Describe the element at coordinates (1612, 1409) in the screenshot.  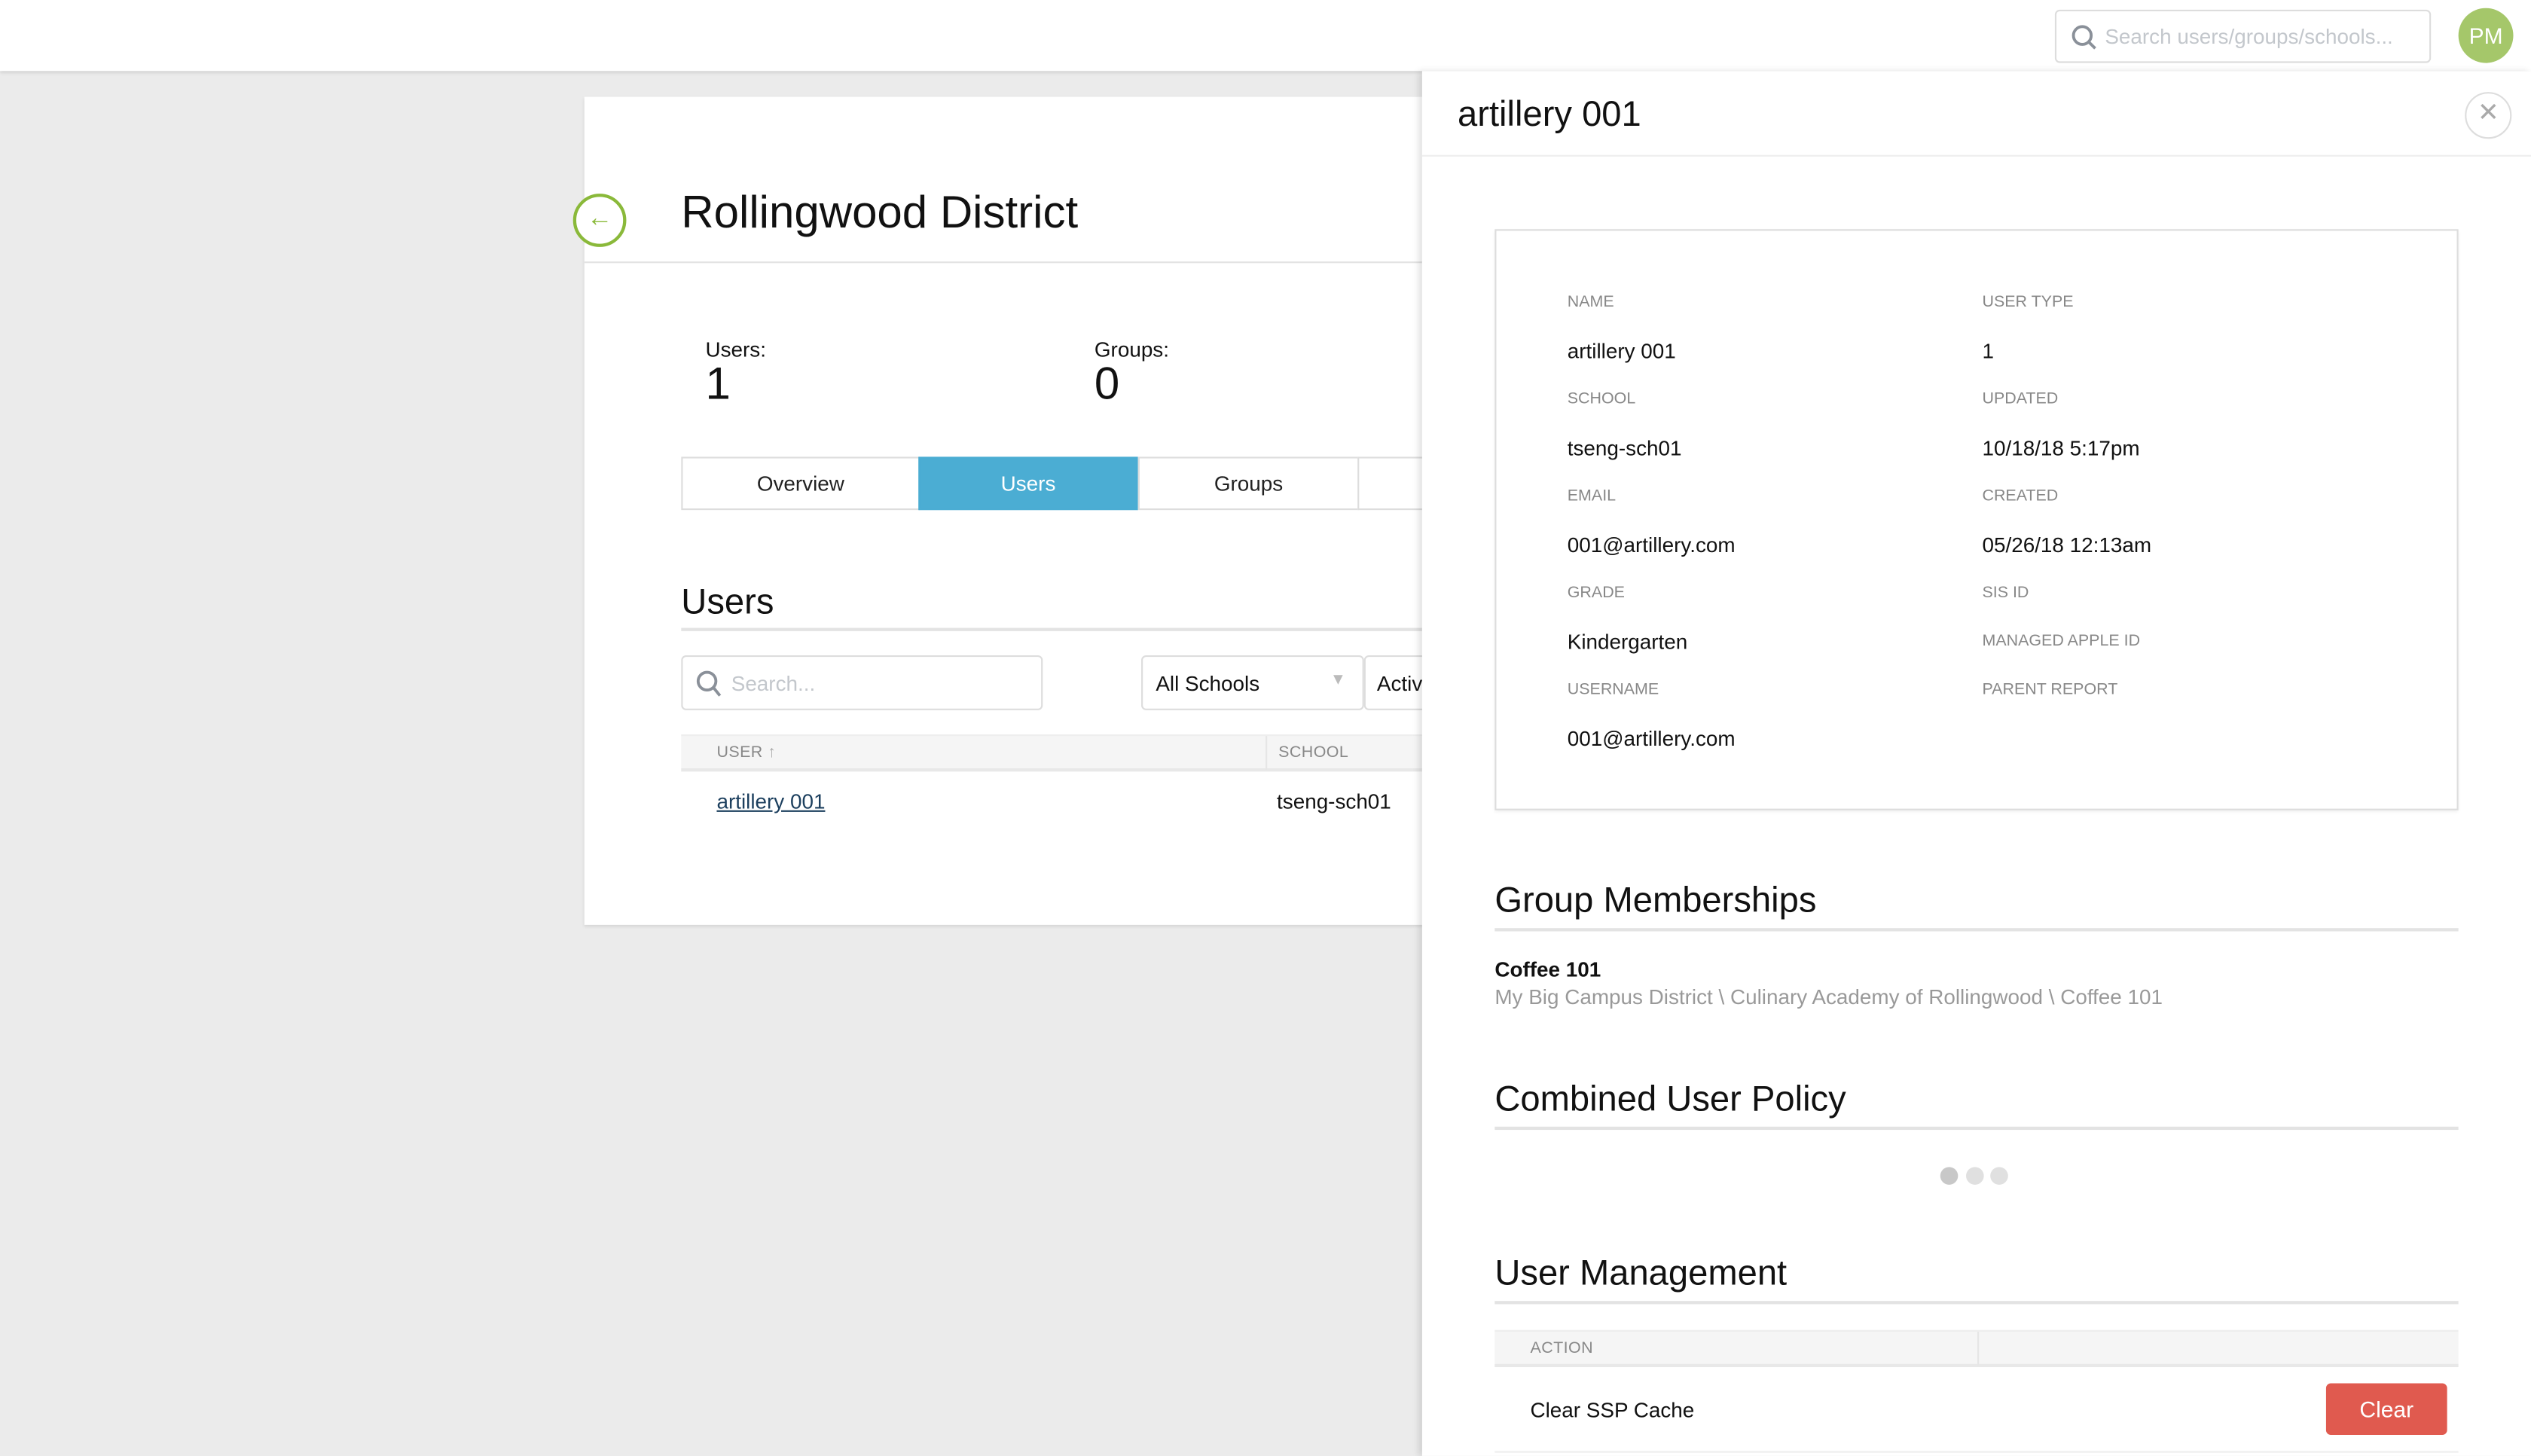
I see `action-label: Clear SSP Cache` at that location.